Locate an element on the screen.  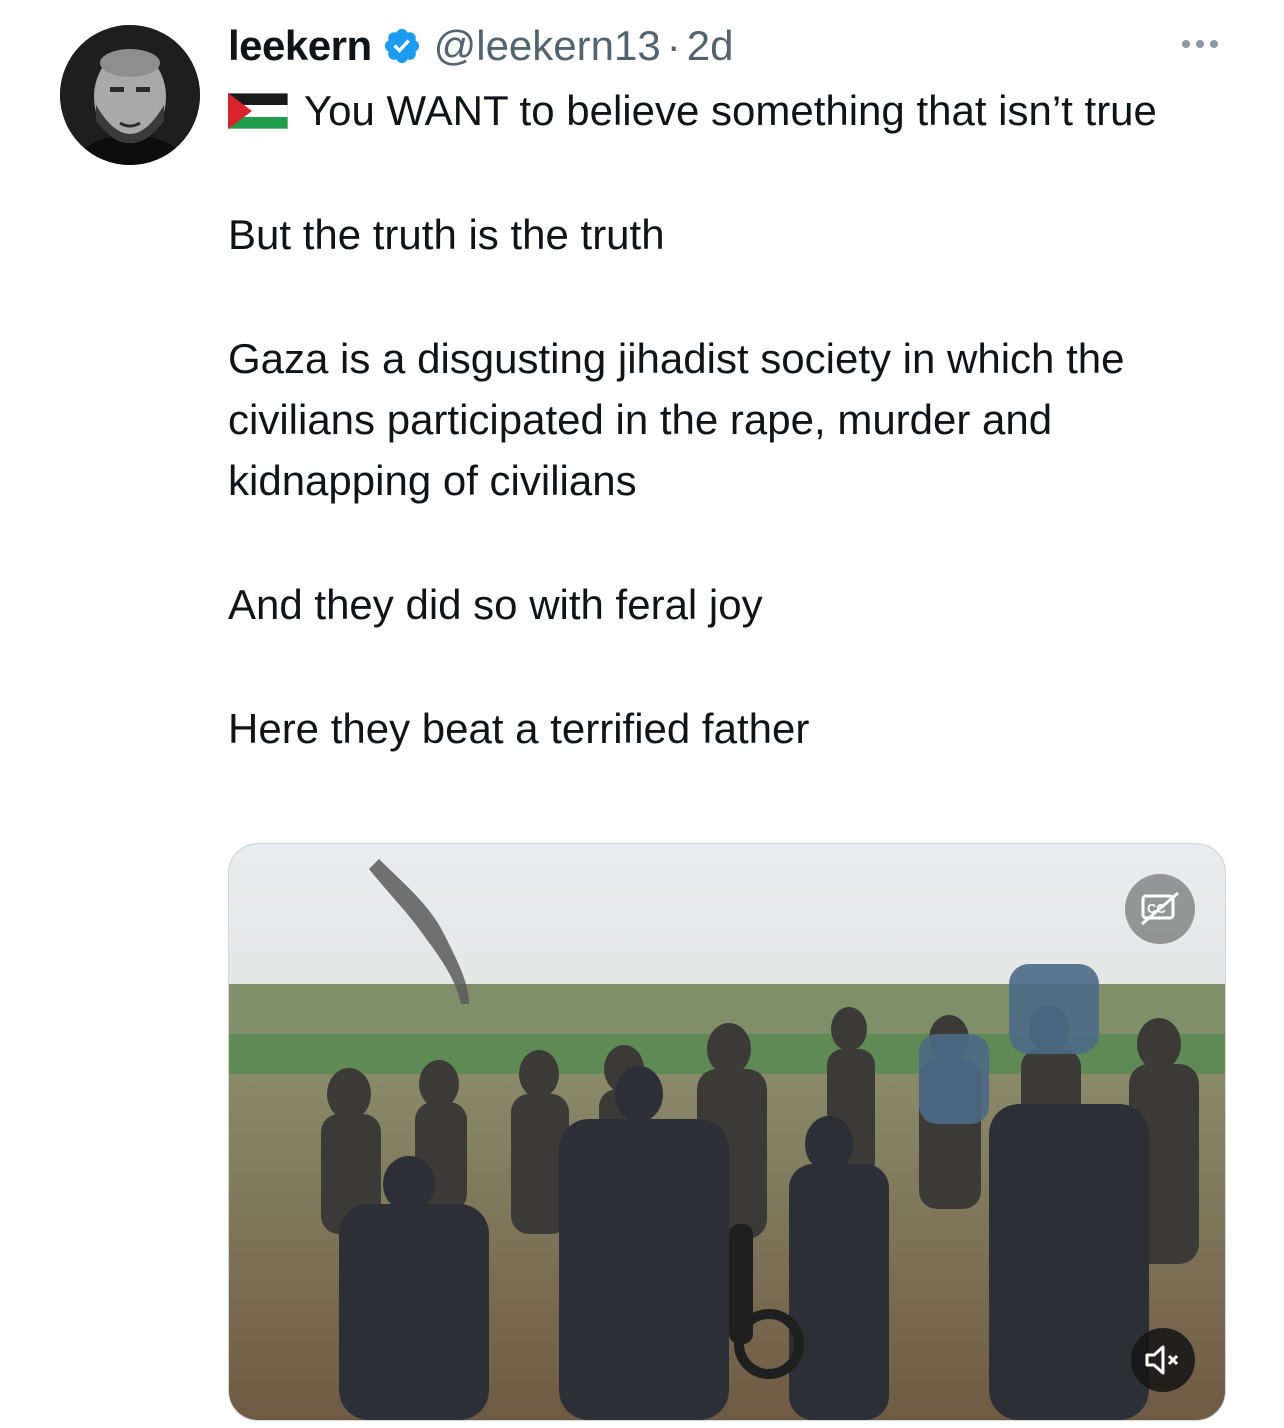
tweet-paragraph: And they did so with feral joy is located at coordinates (495, 604).